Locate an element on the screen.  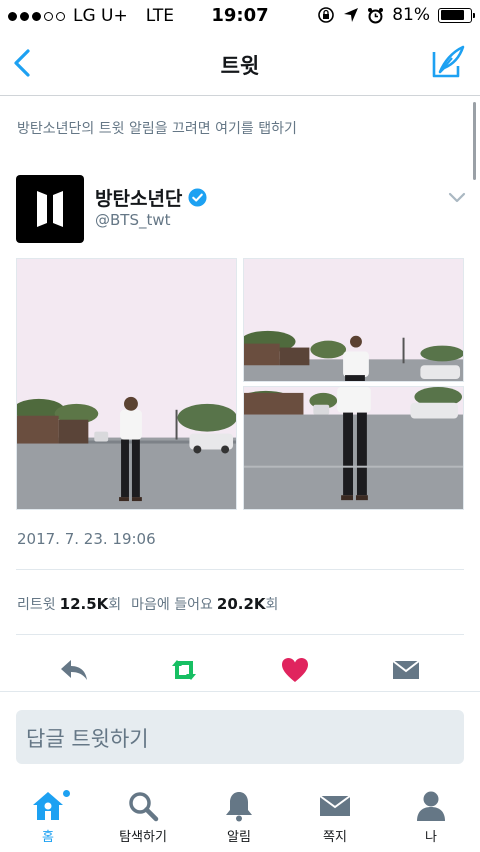
chevron-down-icon is located at coordinates (457, 197).